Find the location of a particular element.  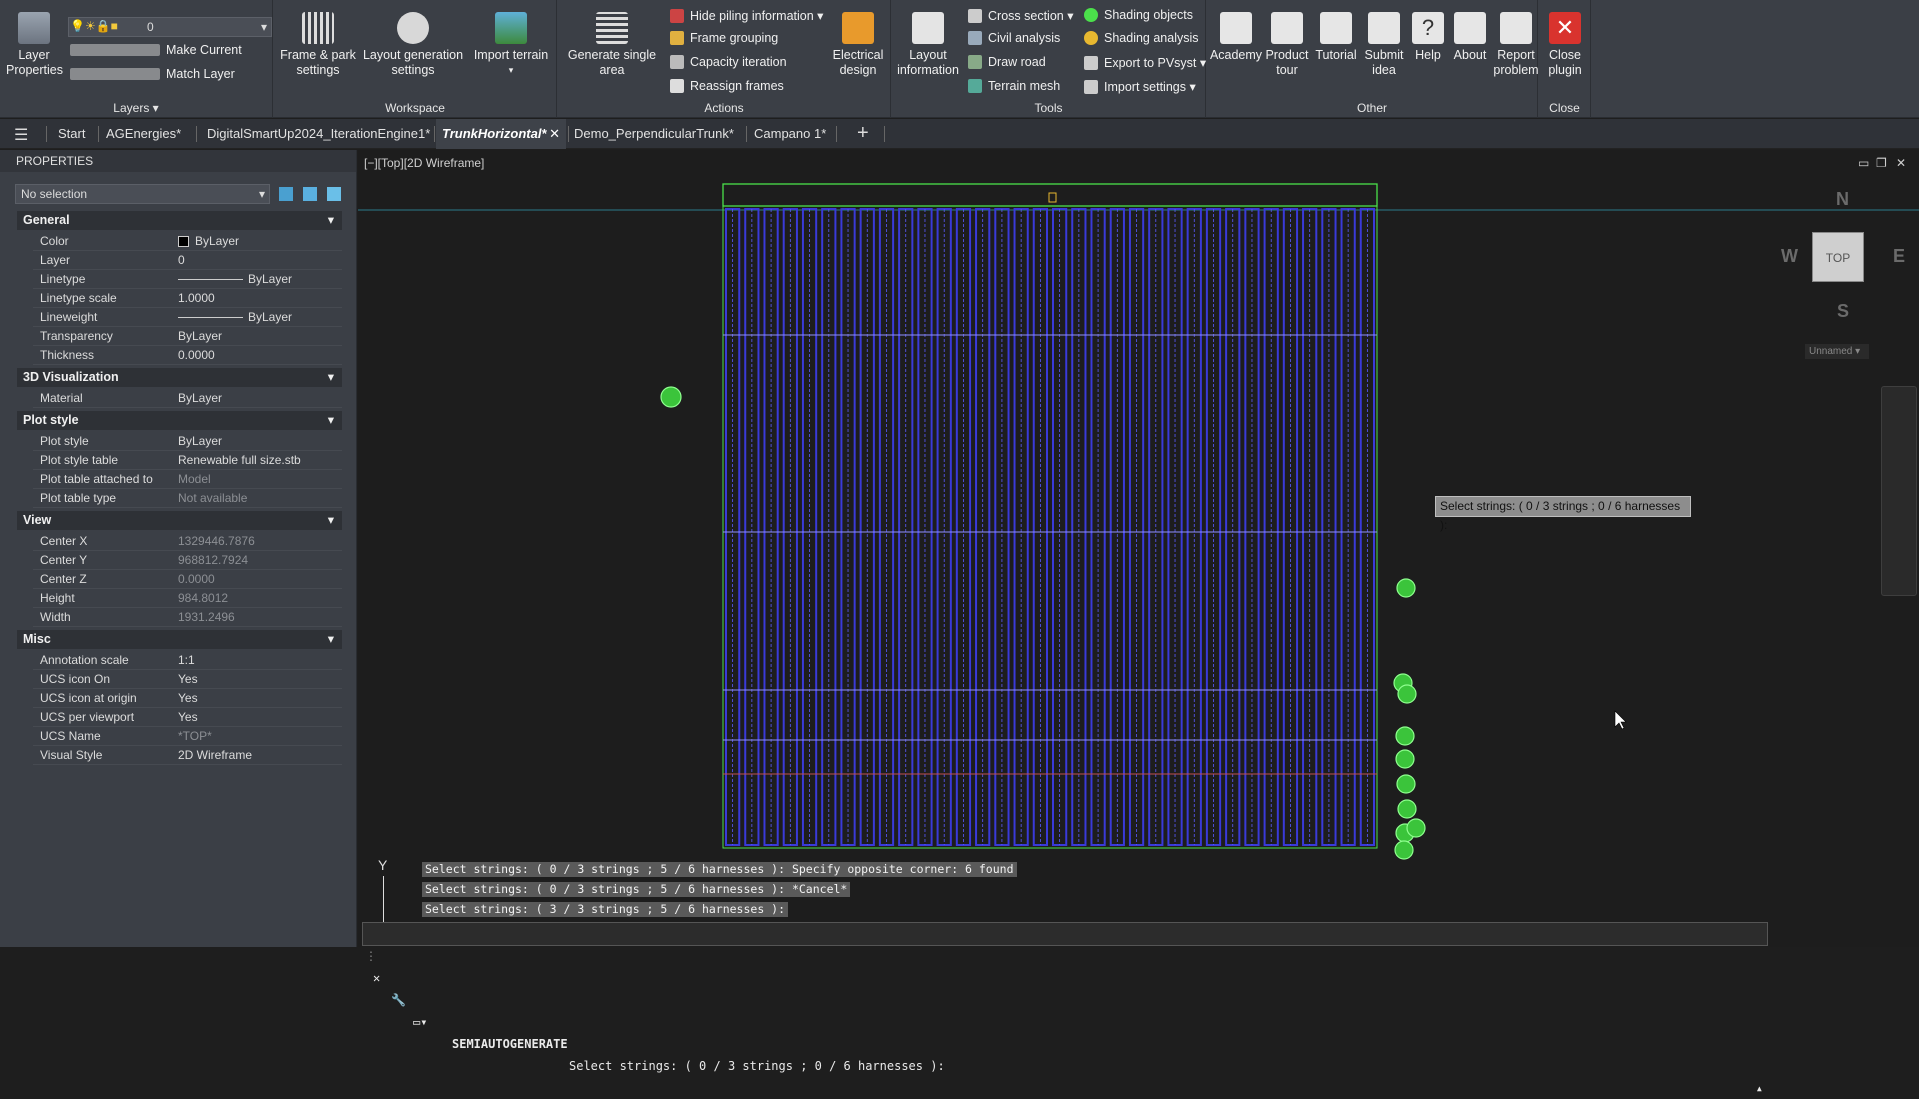

boundary-frame is located at coordinates (1050, 195).